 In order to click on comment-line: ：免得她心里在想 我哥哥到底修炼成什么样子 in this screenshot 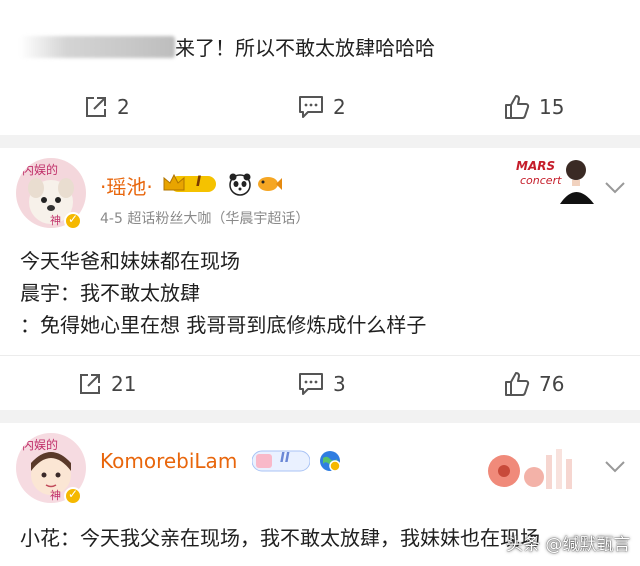, I will do `click(223, 325)`.